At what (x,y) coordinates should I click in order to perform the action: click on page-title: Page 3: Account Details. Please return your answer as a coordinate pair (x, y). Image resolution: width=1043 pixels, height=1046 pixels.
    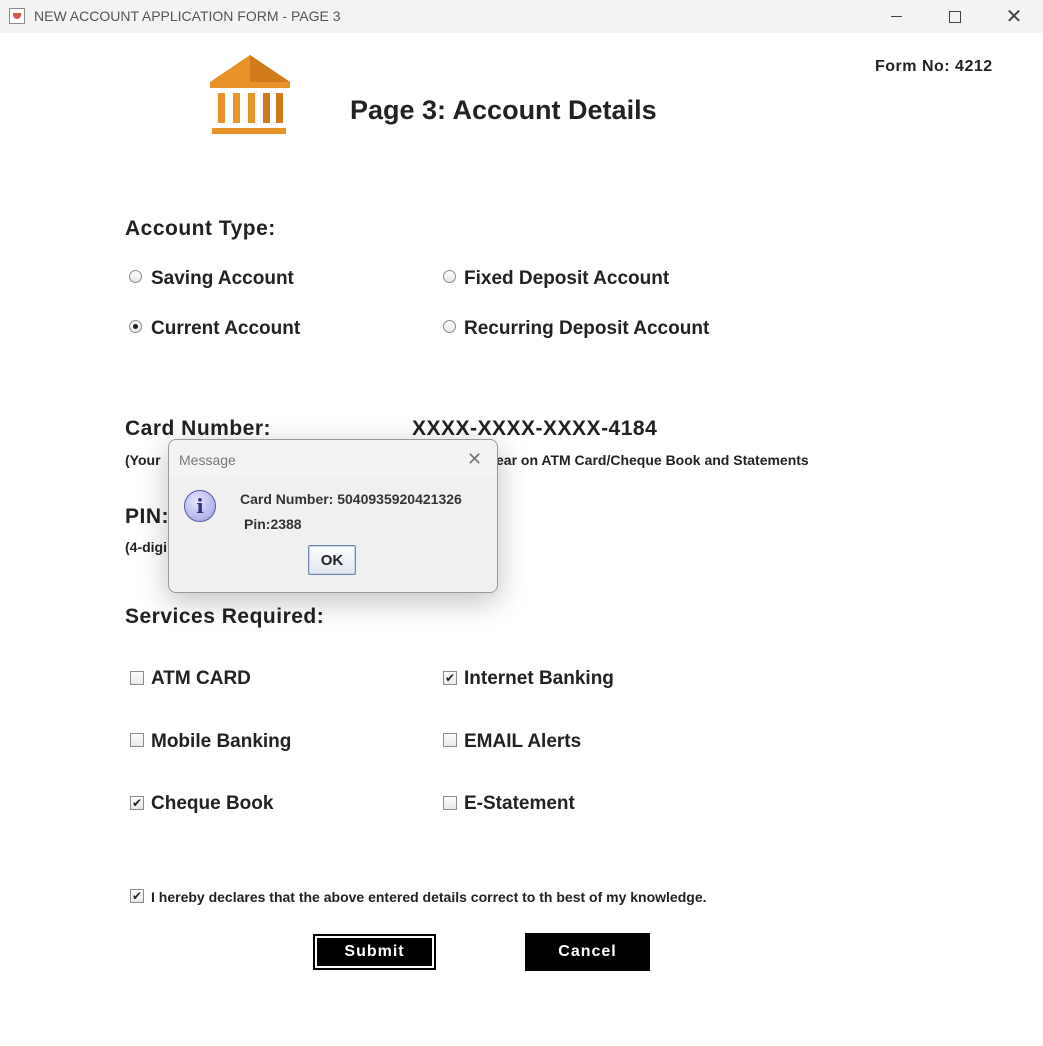
    Looking at the image, I should click on (503, 110).